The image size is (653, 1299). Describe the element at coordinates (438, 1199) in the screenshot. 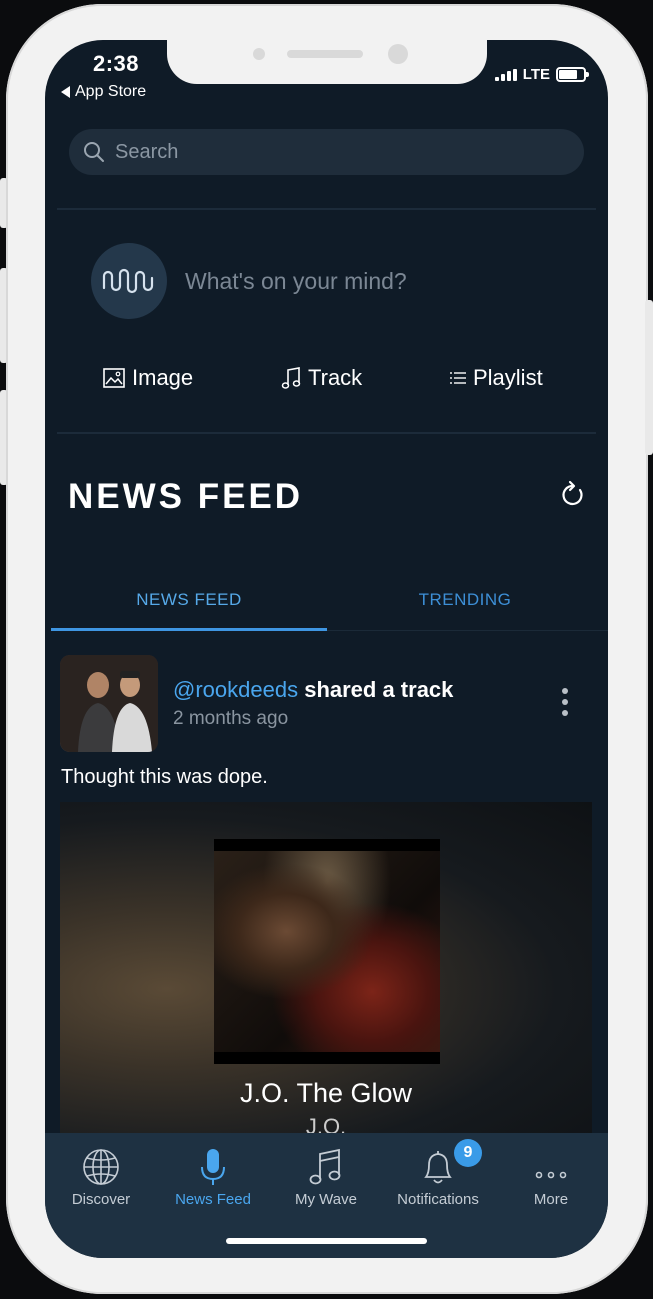

I see `nav-notifications-label: Notifications` at that location.